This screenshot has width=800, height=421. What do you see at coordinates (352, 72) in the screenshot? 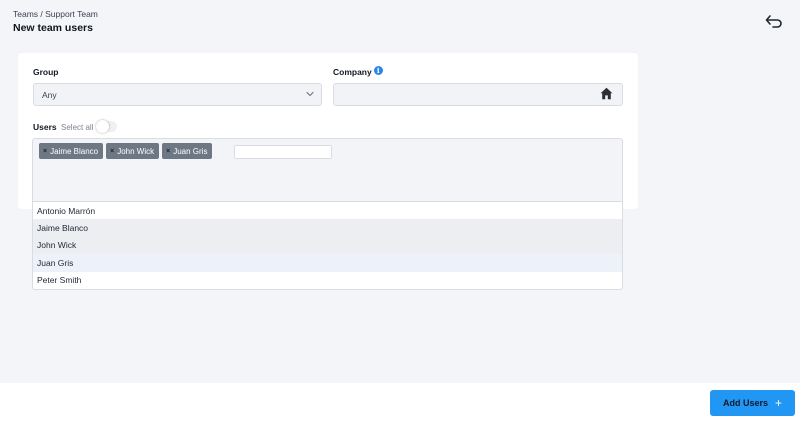
I see `company-label-text: Company` at bounding box center [352, 72].